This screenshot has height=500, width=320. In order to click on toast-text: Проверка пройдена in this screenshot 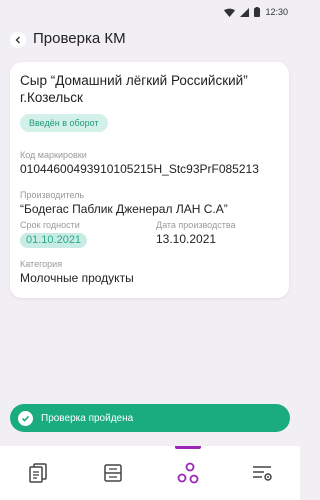, I will do `click(87, 418)`.